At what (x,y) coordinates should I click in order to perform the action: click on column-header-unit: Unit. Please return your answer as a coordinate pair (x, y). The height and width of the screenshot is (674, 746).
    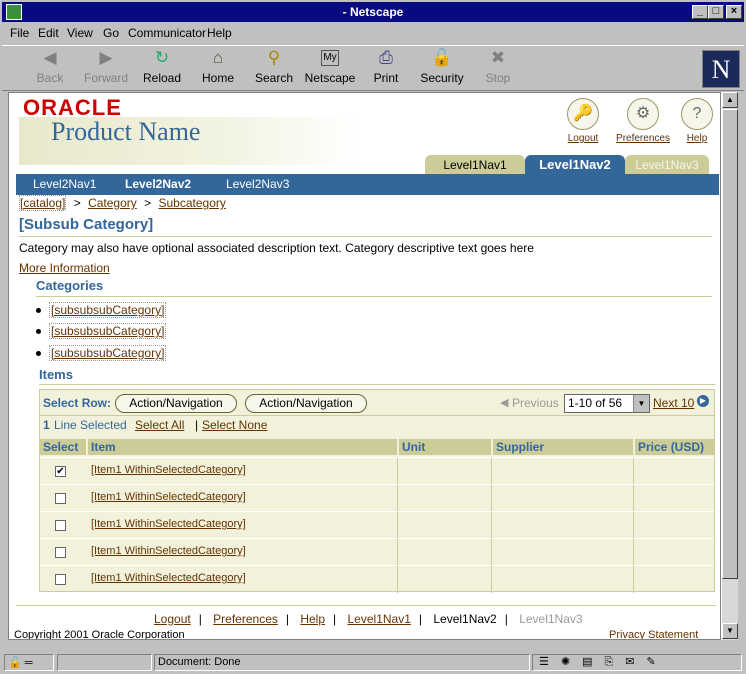
    Looking at the image, I should click on (445, 447).